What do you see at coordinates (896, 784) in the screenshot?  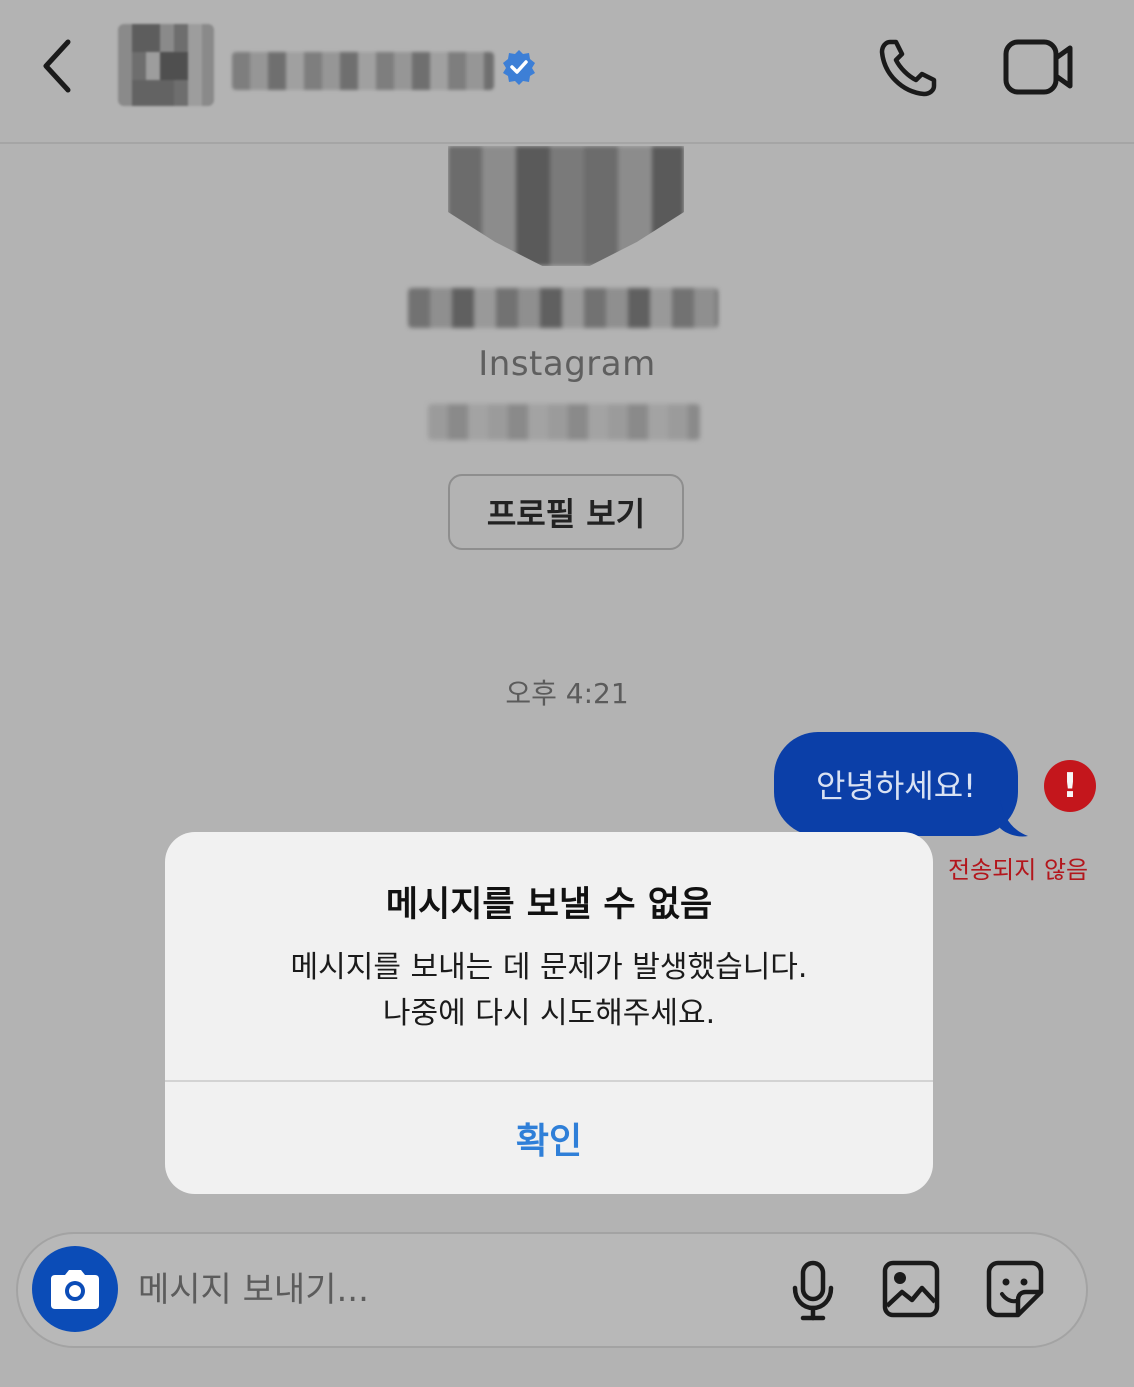 I see `message-bubble: 안녕하세요!` at bounding box center [896, 784].